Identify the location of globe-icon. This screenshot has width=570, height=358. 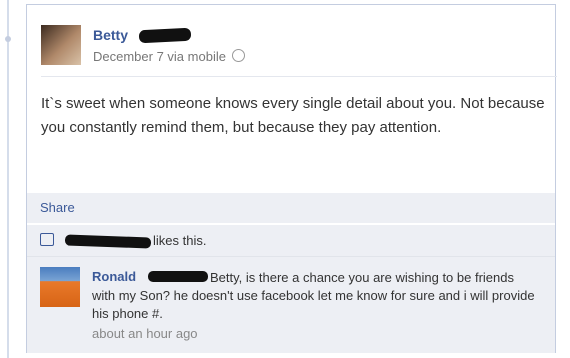
(238, 55).